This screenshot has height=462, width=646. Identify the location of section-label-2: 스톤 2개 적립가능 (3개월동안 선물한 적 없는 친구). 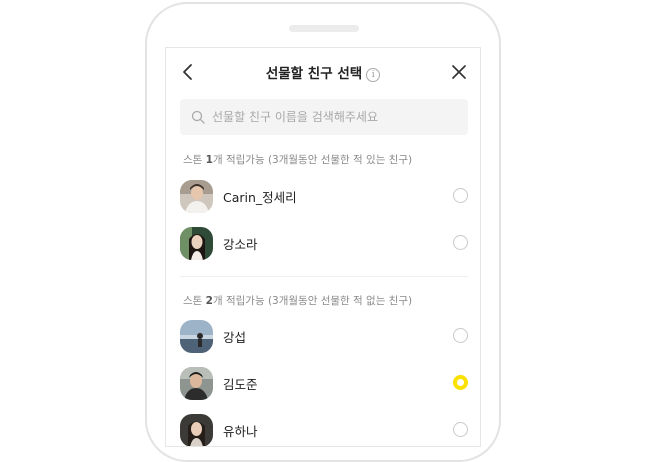
(297, 300).